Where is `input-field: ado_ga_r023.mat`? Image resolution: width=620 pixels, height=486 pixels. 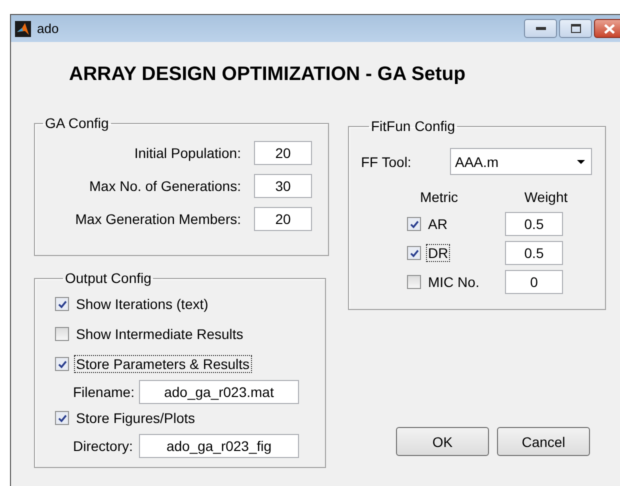
input-field: ado_ga_r023.mat is located at coordinates (219, 392).